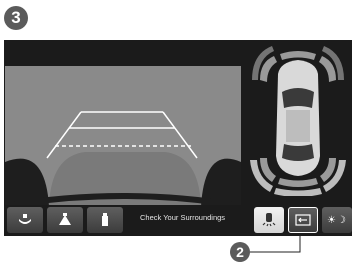  Describe the element at coordinates (275, 243) in the screenshot. I see `callout-leader-line` at that location.